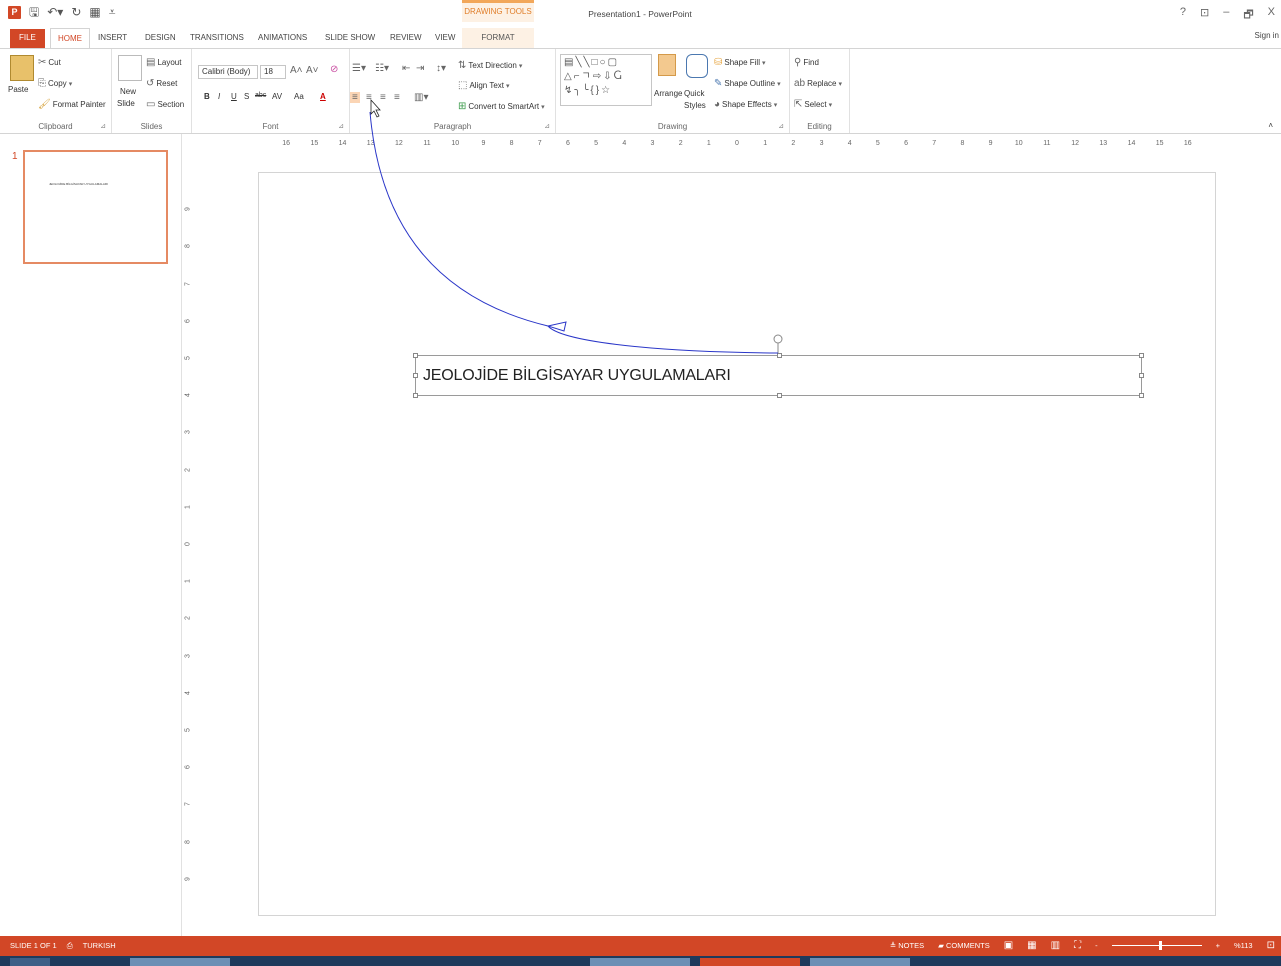 This screenshot has height=966, width=1281. I want to click on slide-sorter-icon: ▦, so click(1031, 945).